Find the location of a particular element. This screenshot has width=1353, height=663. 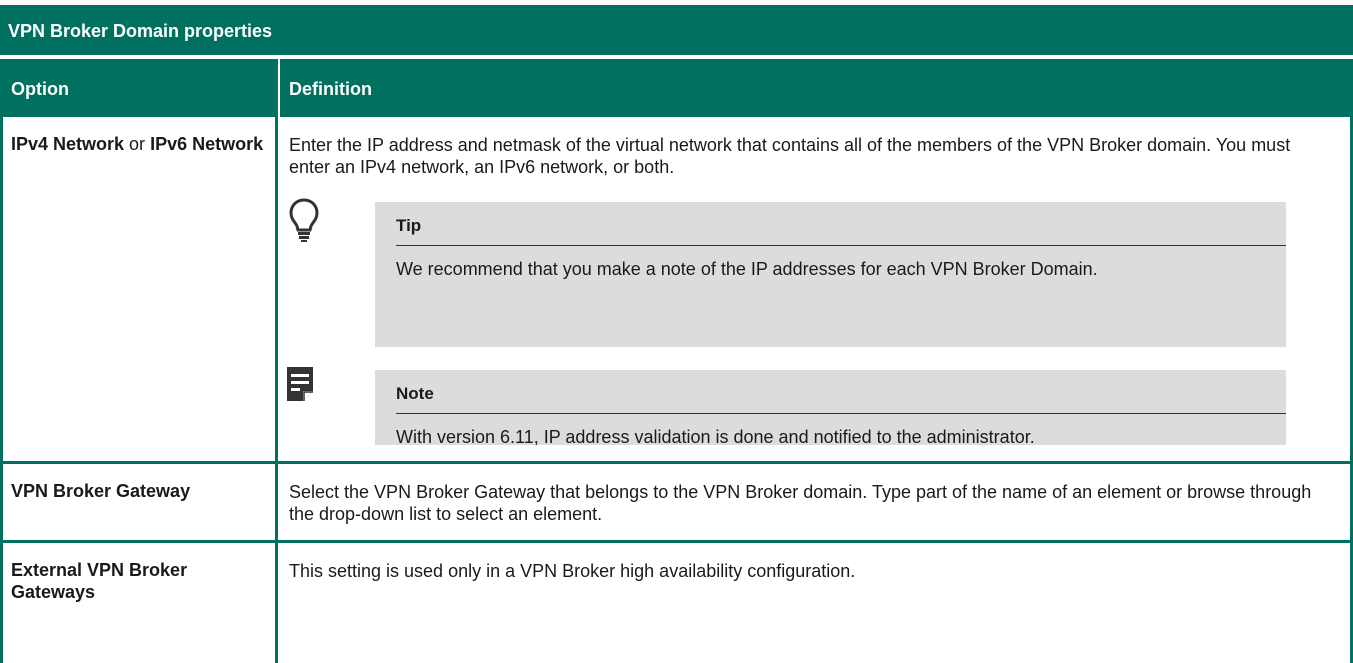

note-title: Note is located at coordinates (415, 393).